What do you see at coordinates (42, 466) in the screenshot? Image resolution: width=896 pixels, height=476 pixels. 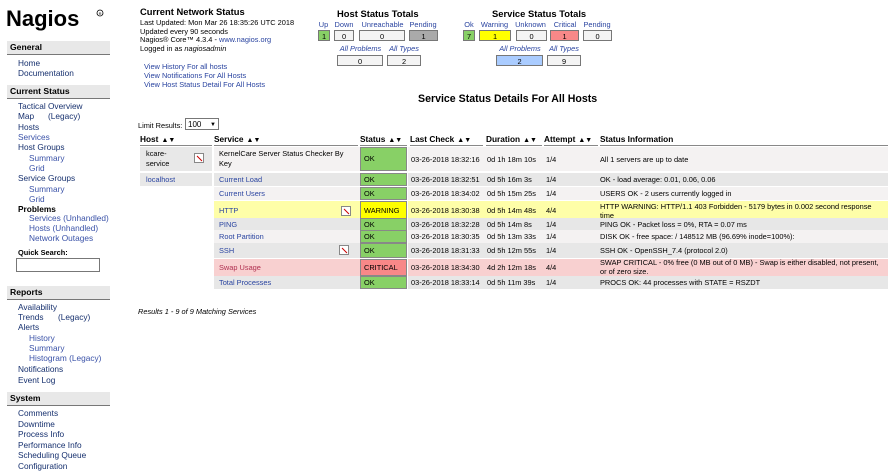 I see `nav-configuration: Configuration` at bounding box center [42, 466].